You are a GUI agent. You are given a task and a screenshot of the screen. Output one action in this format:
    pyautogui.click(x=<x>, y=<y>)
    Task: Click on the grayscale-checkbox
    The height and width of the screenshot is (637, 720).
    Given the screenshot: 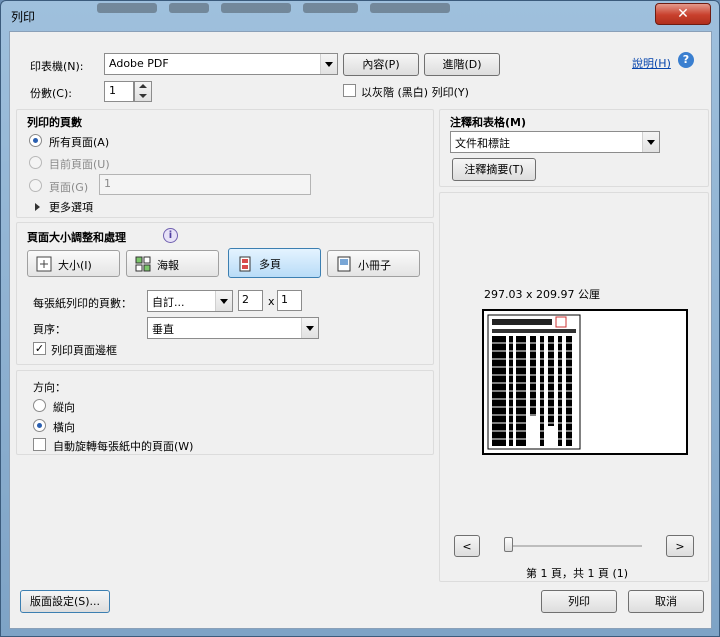 What is the action you would take?
    pyautogui.click(x=349, y=90)
    